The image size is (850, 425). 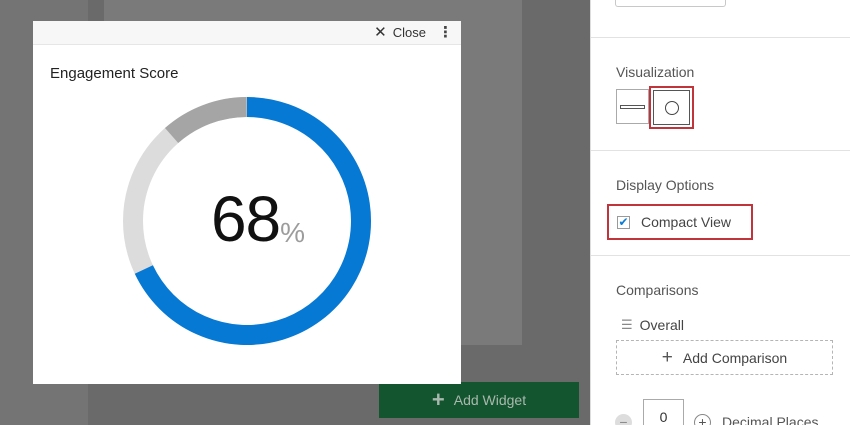 I want to click on display-options-title: Display Options, so click(x=665, y=185).